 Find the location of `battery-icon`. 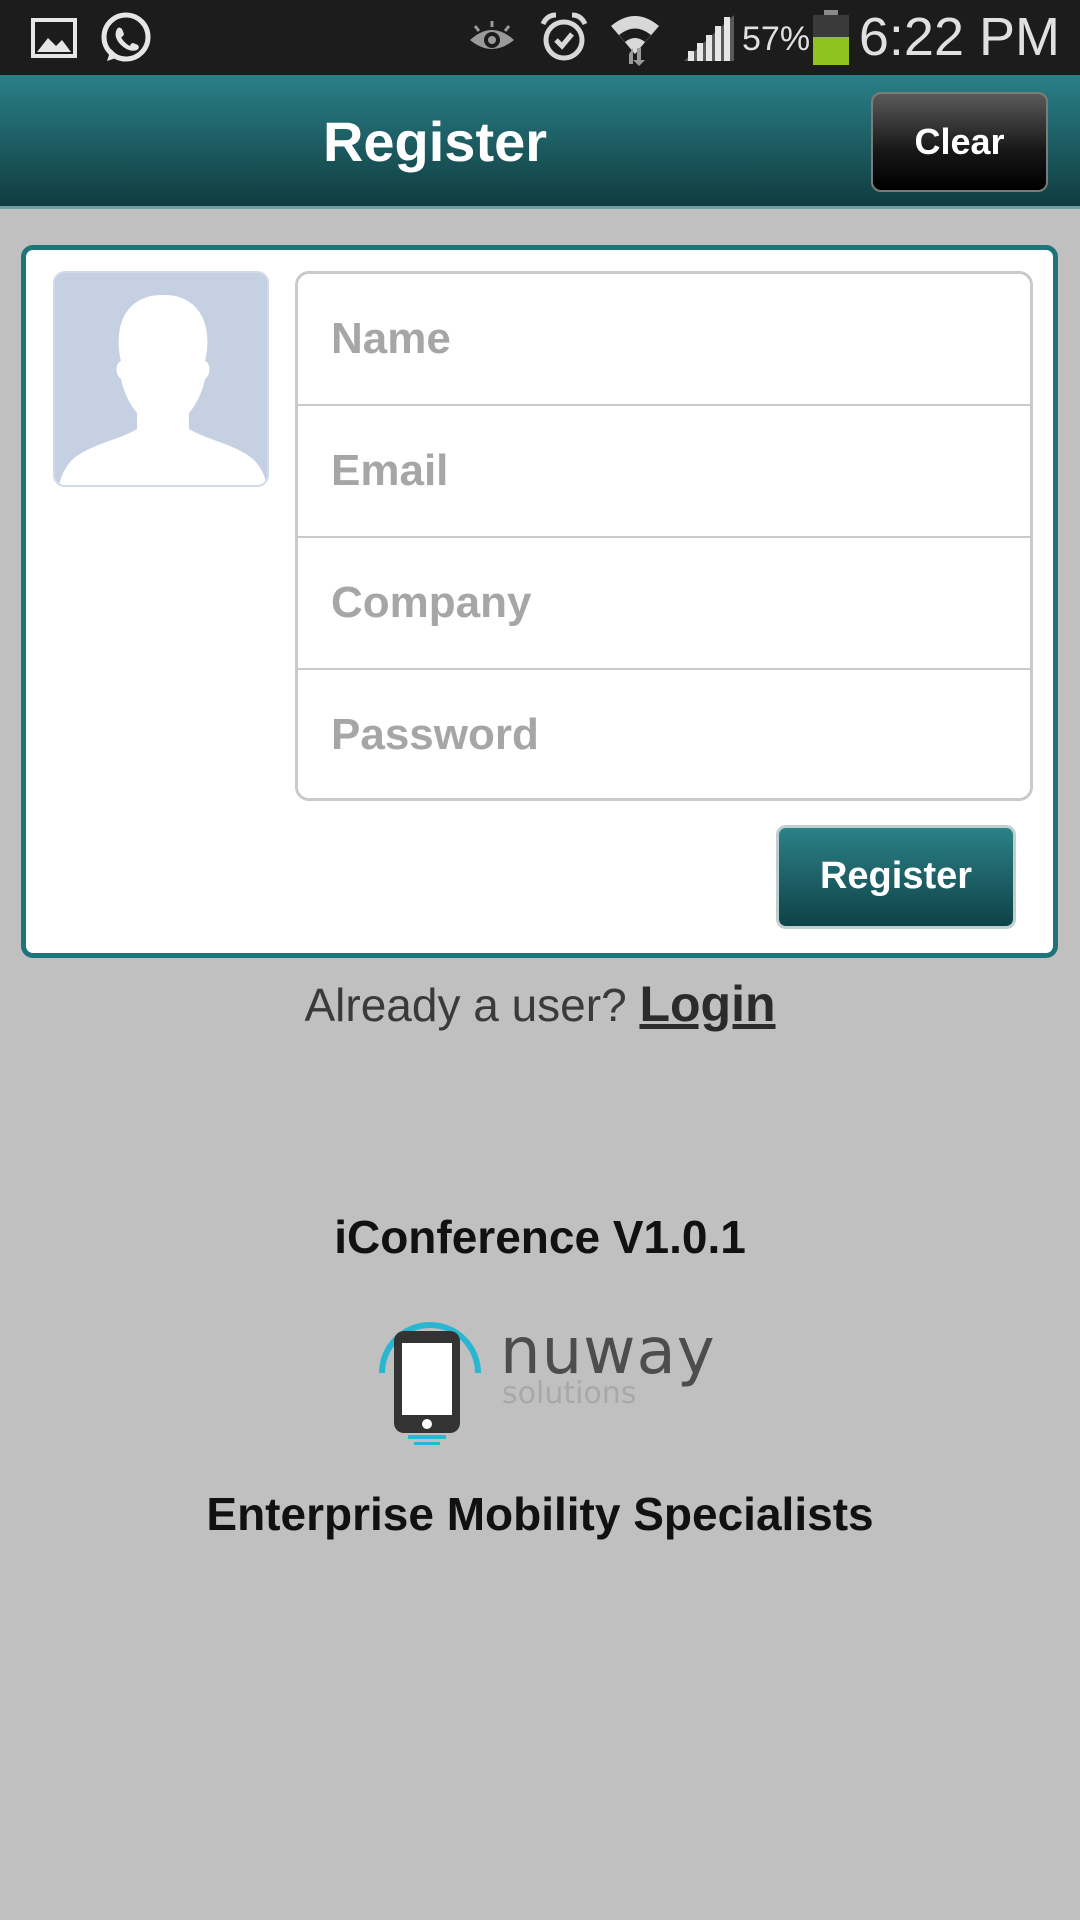

battery-icon is located at coordinates (831, 37).